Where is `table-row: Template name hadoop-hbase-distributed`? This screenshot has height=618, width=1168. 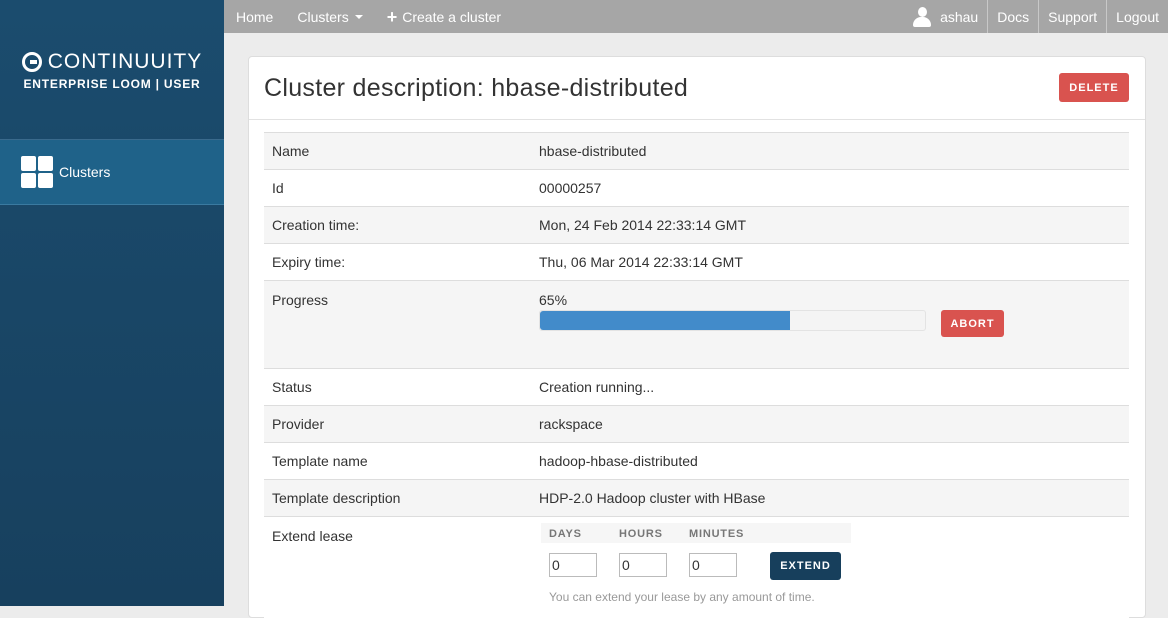 table-row: Template name hadoop-hbase-distributed is located at coordinates (696, 461).